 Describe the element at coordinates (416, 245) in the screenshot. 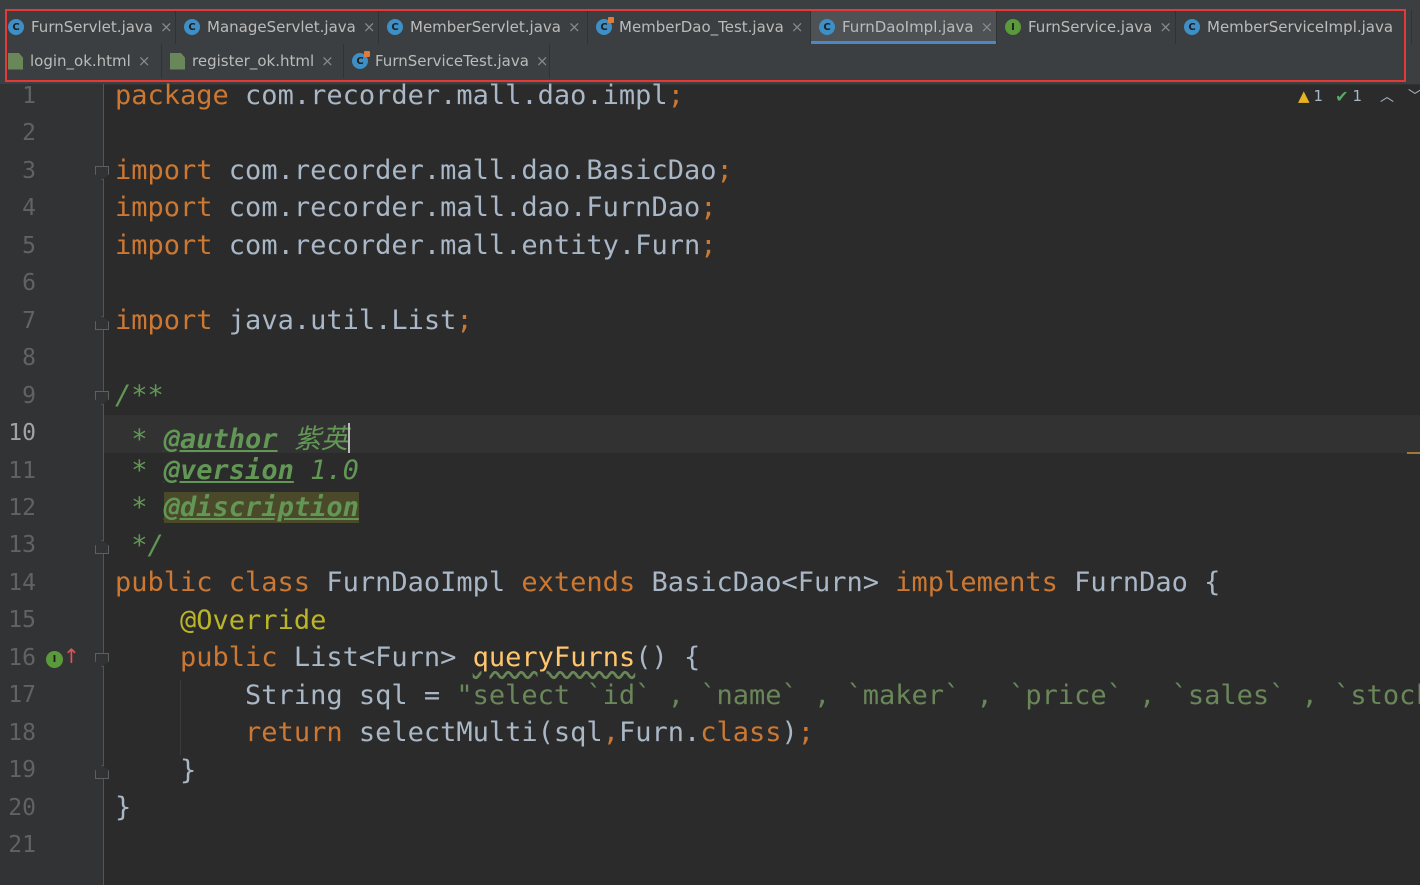

I see `code-line-5: import com.recorder.mall.entity.Furn;` at that location.